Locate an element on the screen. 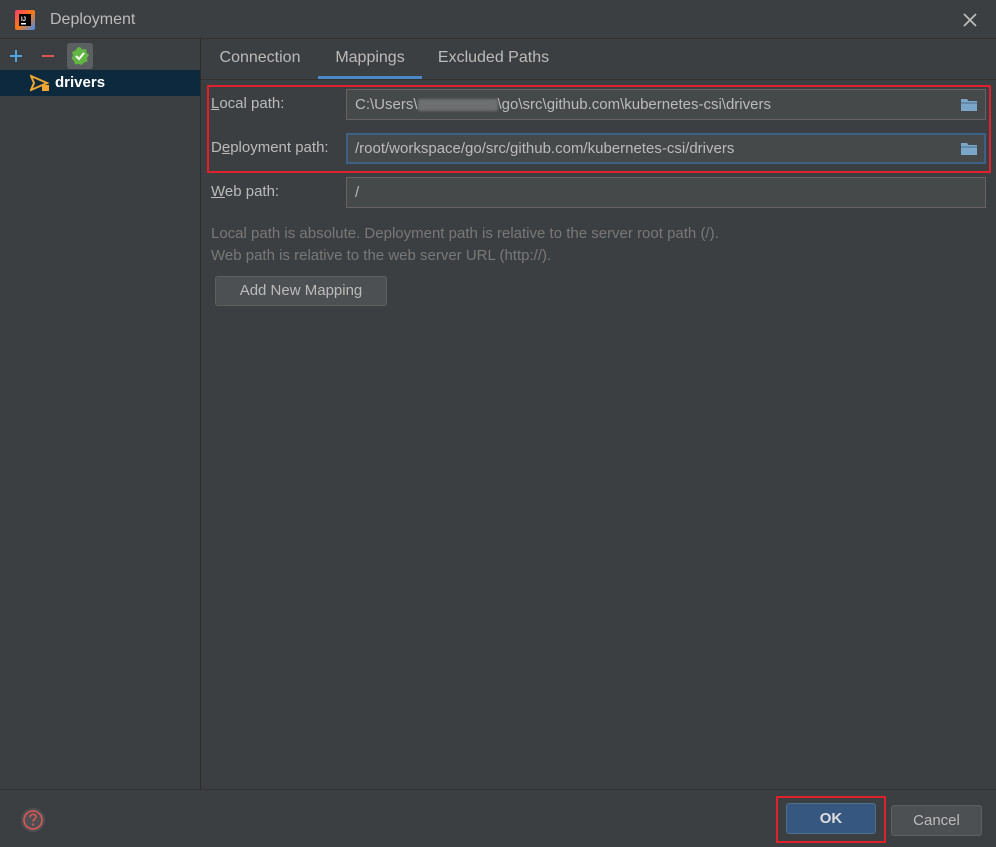  web-path-field: / is located at coordinates (666, 192).